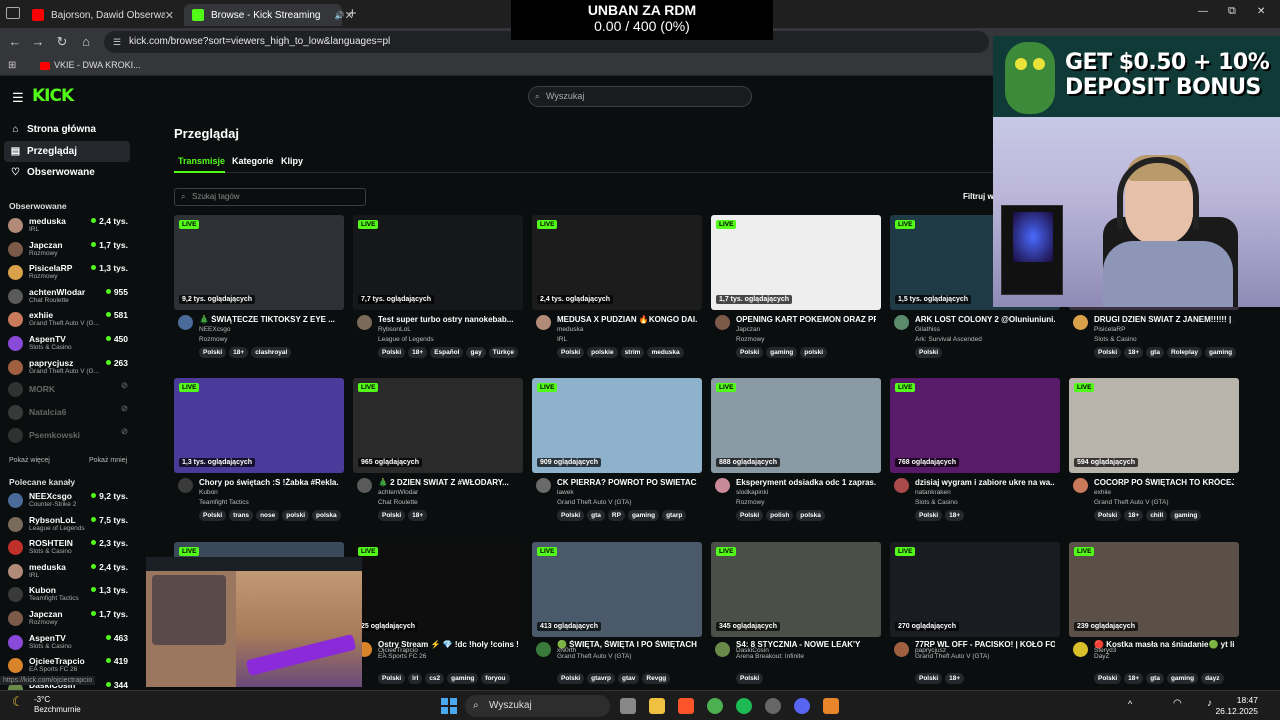  Describe the element at coordinates (271, 352) in the screenshot. I see `stream-tag: clashroyal` at that location.